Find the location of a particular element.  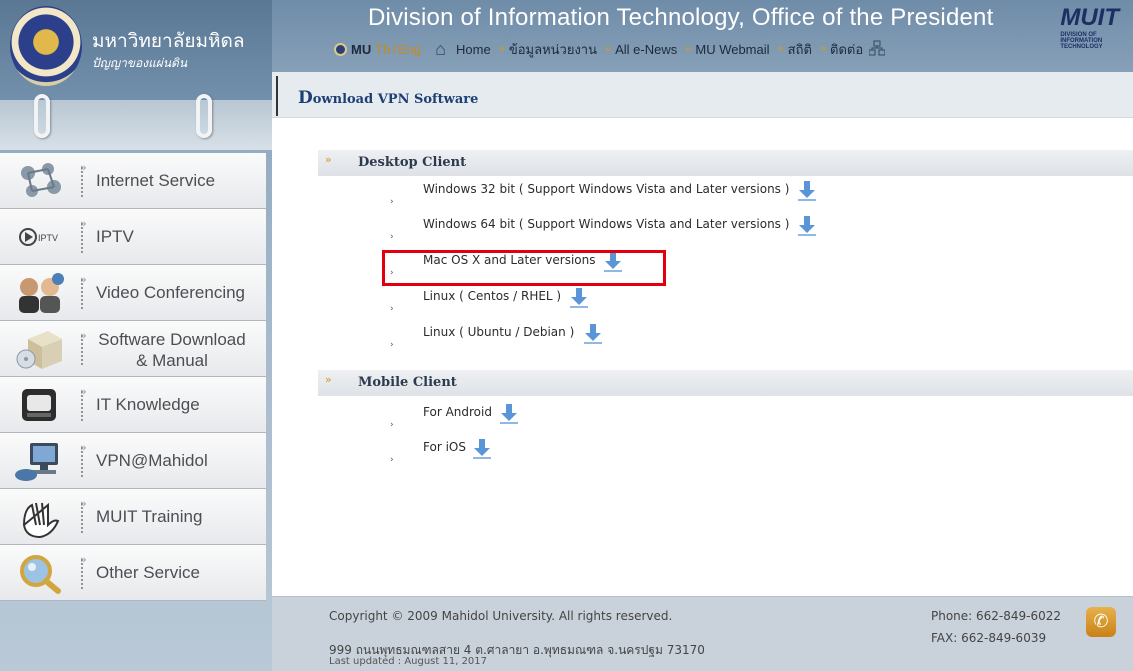

network-icon is located at coordinates (40, 181).